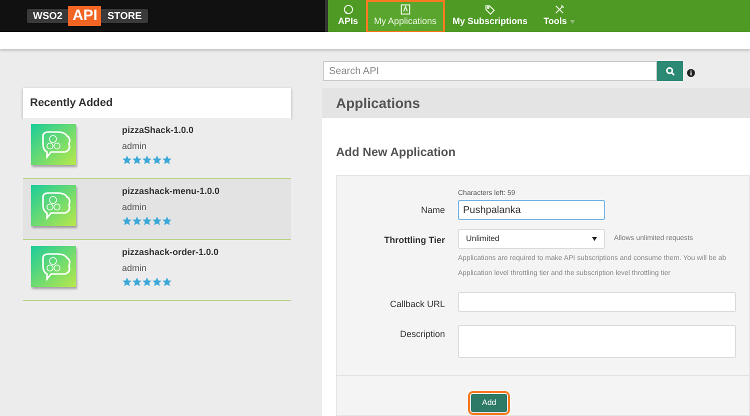 Image resolution: width=750 pixels, height=416 pixels. Describe the element at coordinates (348, 9) in the screenshot. I see `speech-bubble-icon` at that location.